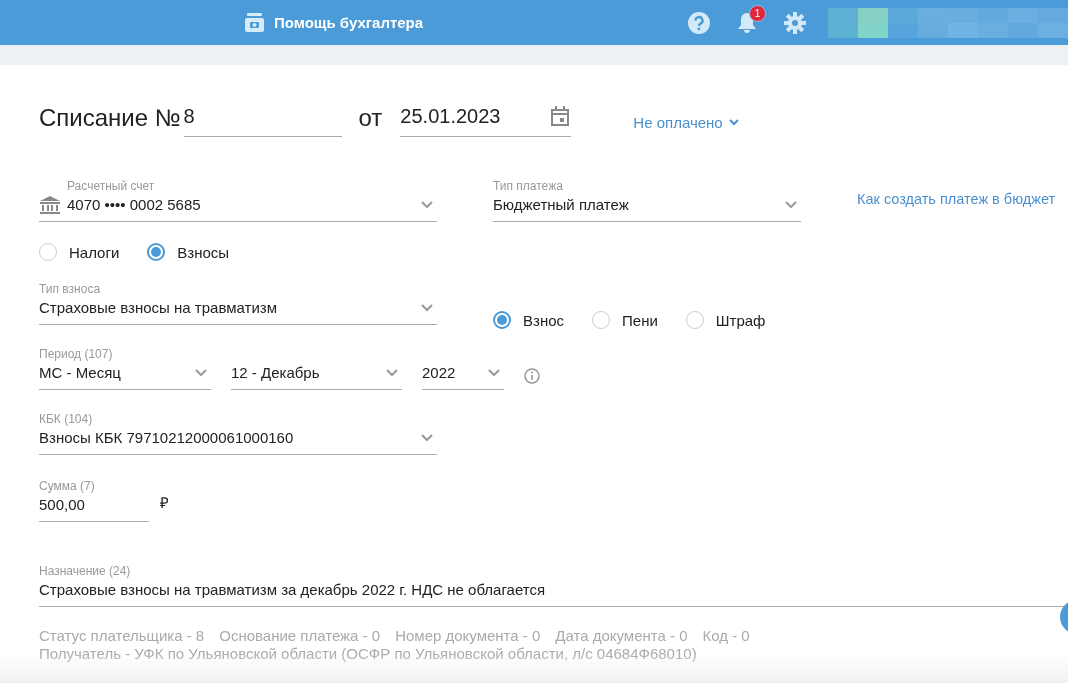 The height and width of the screenshot is (683, 1068). I want to click on payment-detail: Статус плательщика - 8, so click(122, 636).